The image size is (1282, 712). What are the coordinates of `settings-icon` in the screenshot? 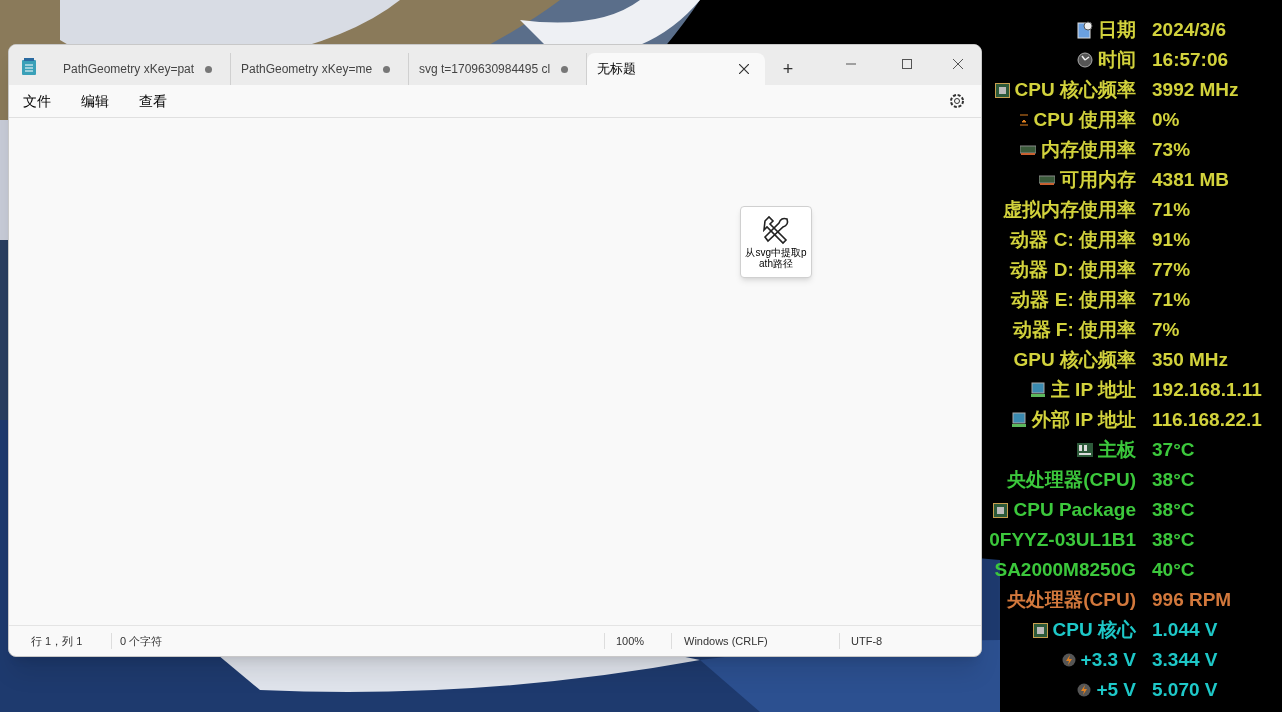 It's located at (957, 101).